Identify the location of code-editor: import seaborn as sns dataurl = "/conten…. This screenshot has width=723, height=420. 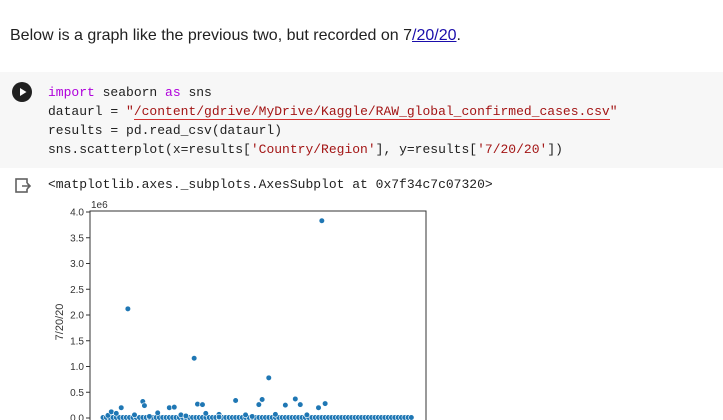
(333, 121).